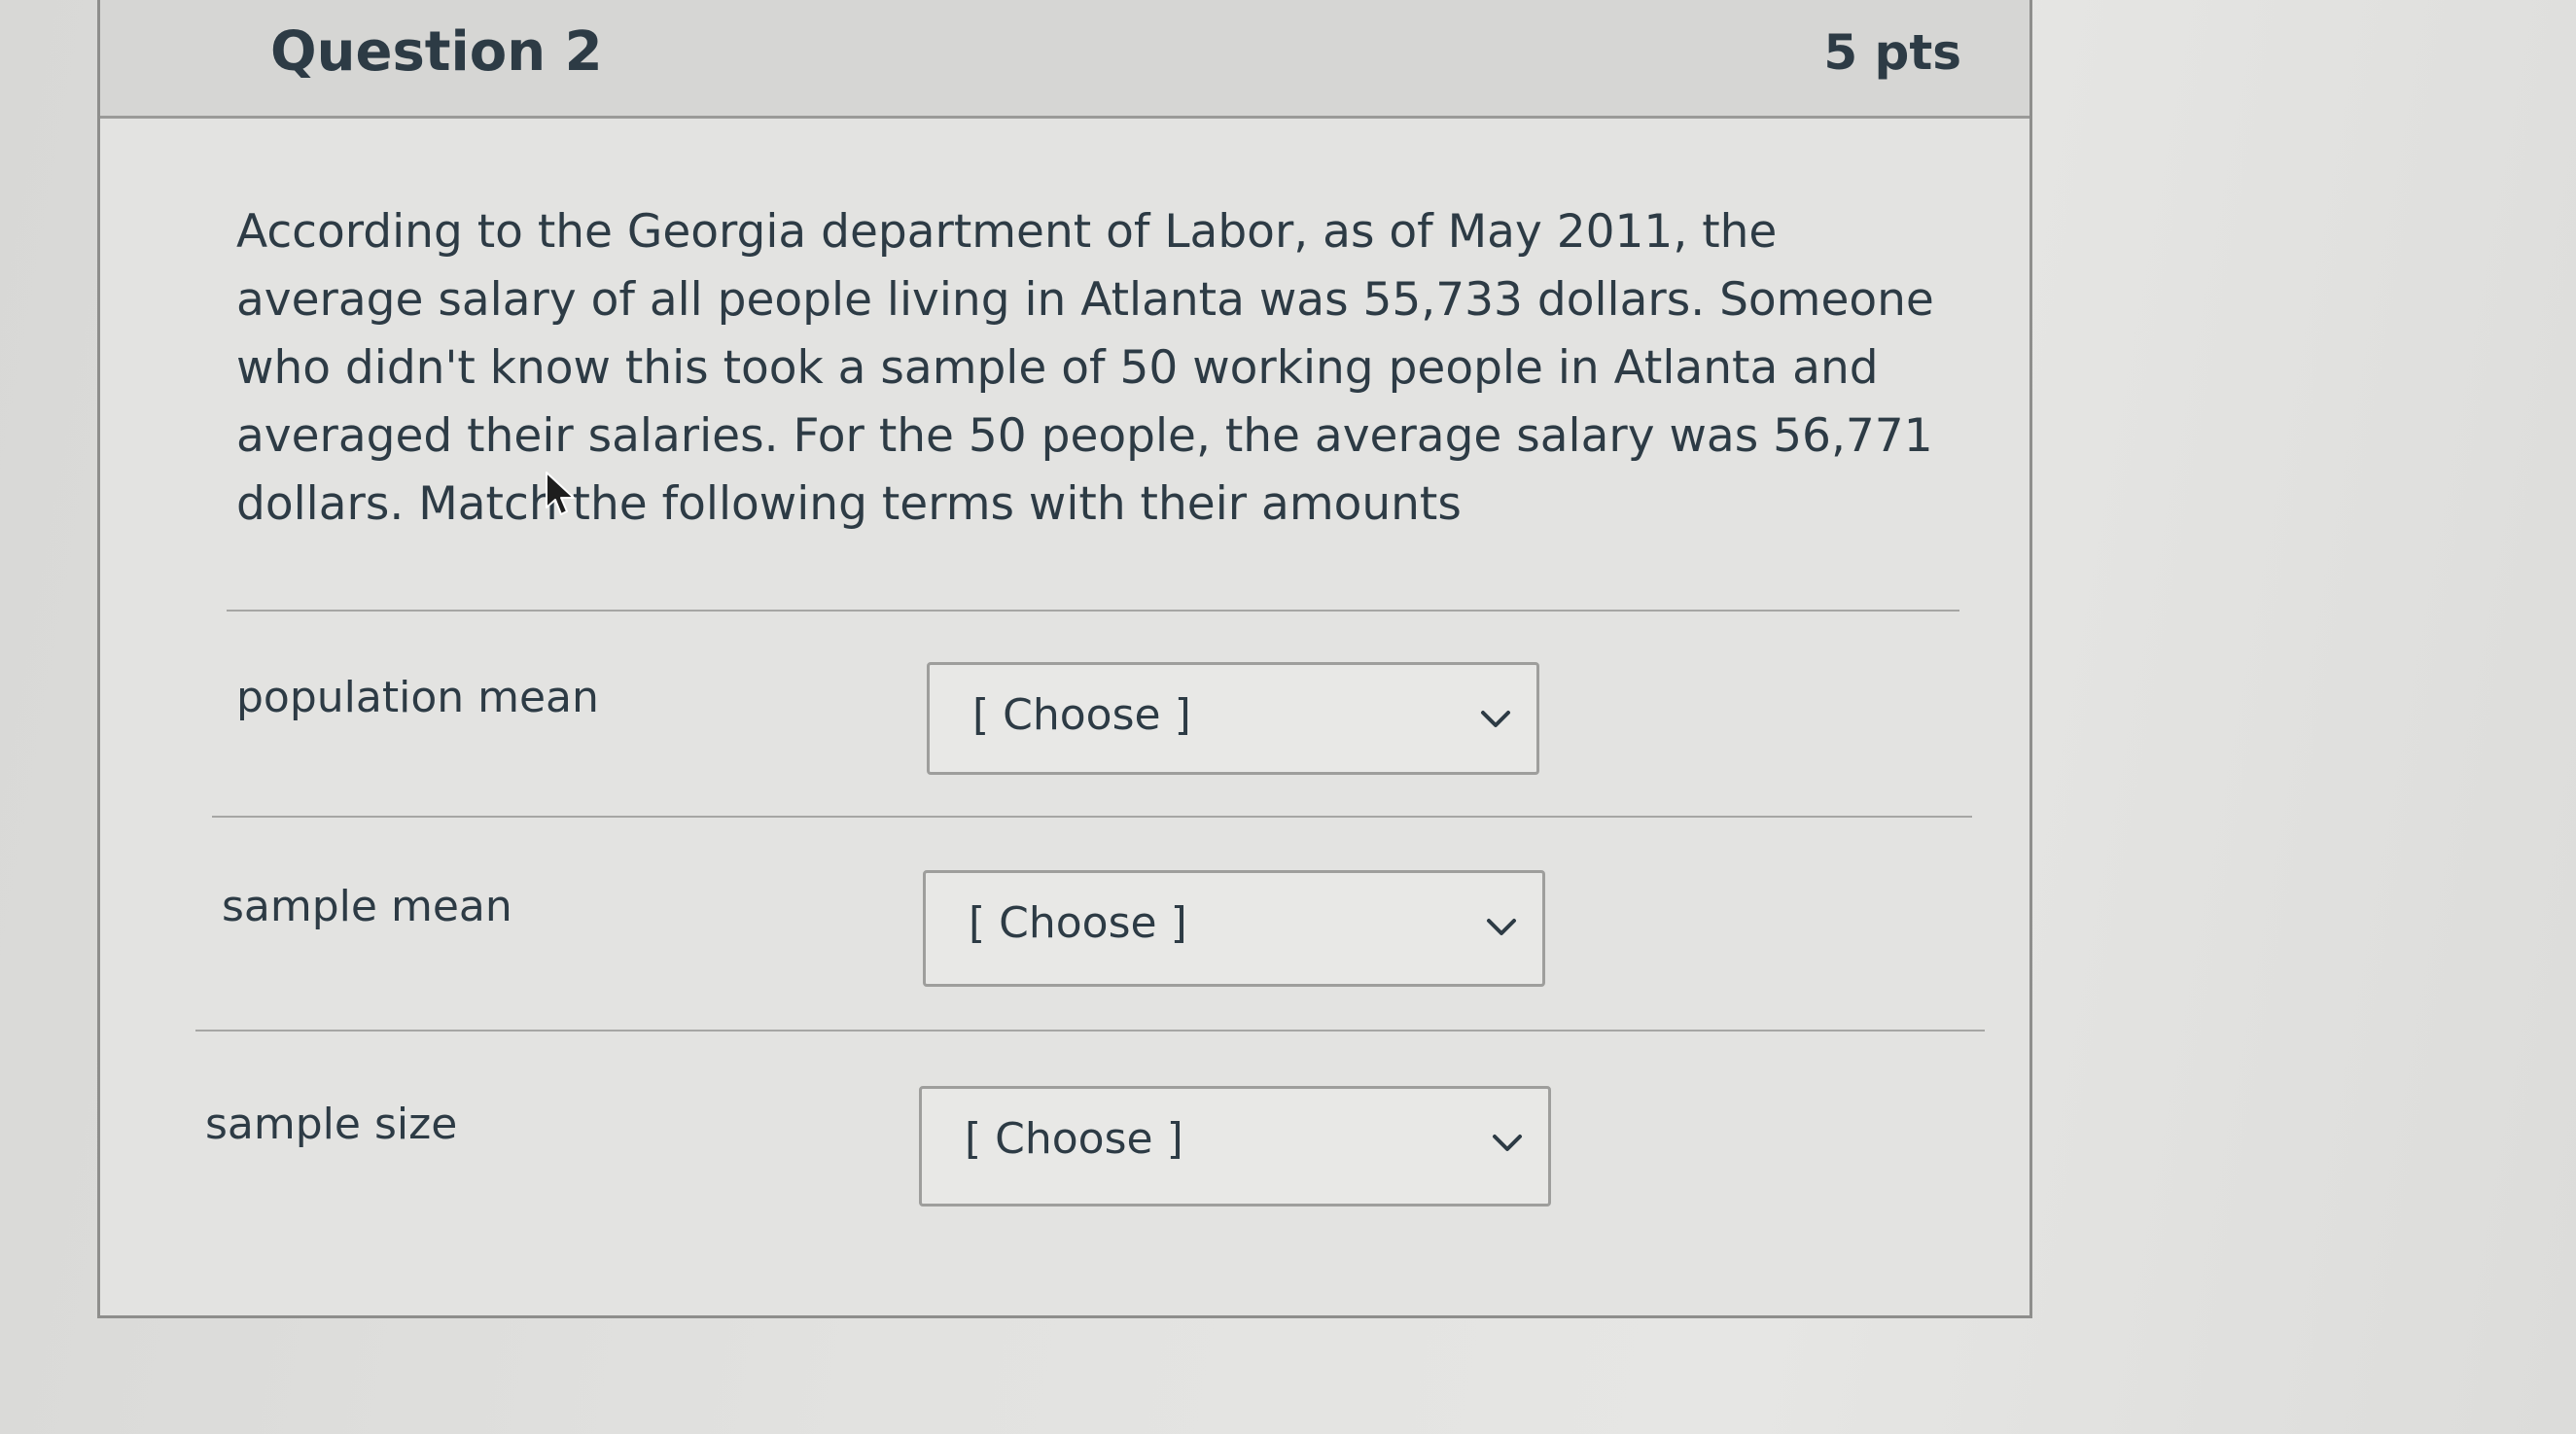 This screenshot has height=1434, width=2576. Describe the element at coordinates (1235, 1146) in the screenshot. I see `sample-size-select: [ Choose ]` at that location.